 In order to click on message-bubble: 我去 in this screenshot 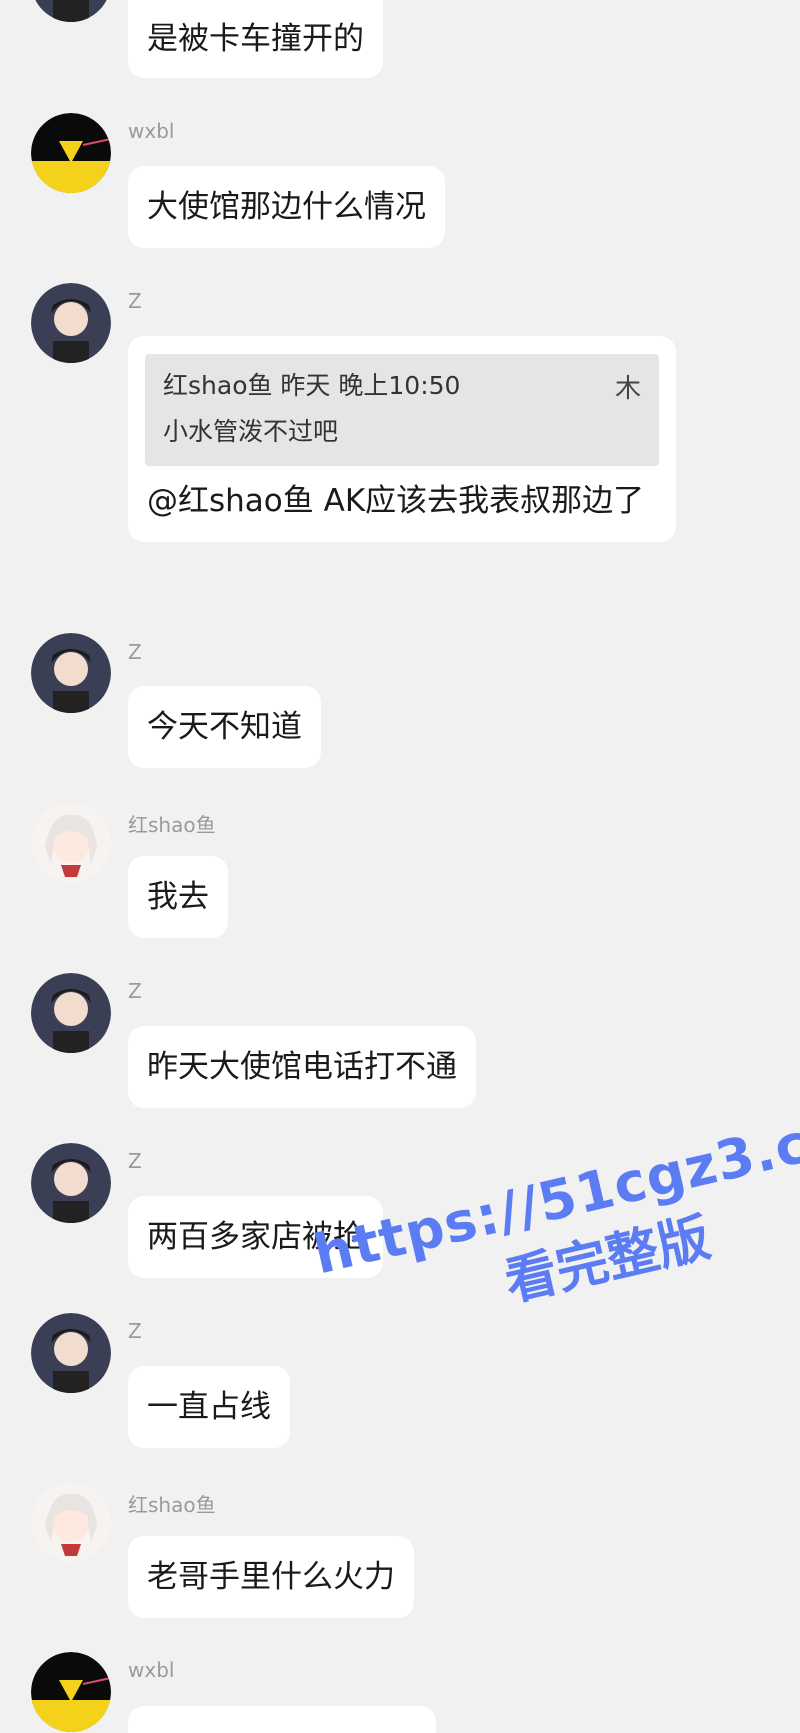, I will do `click(178, 897)`.